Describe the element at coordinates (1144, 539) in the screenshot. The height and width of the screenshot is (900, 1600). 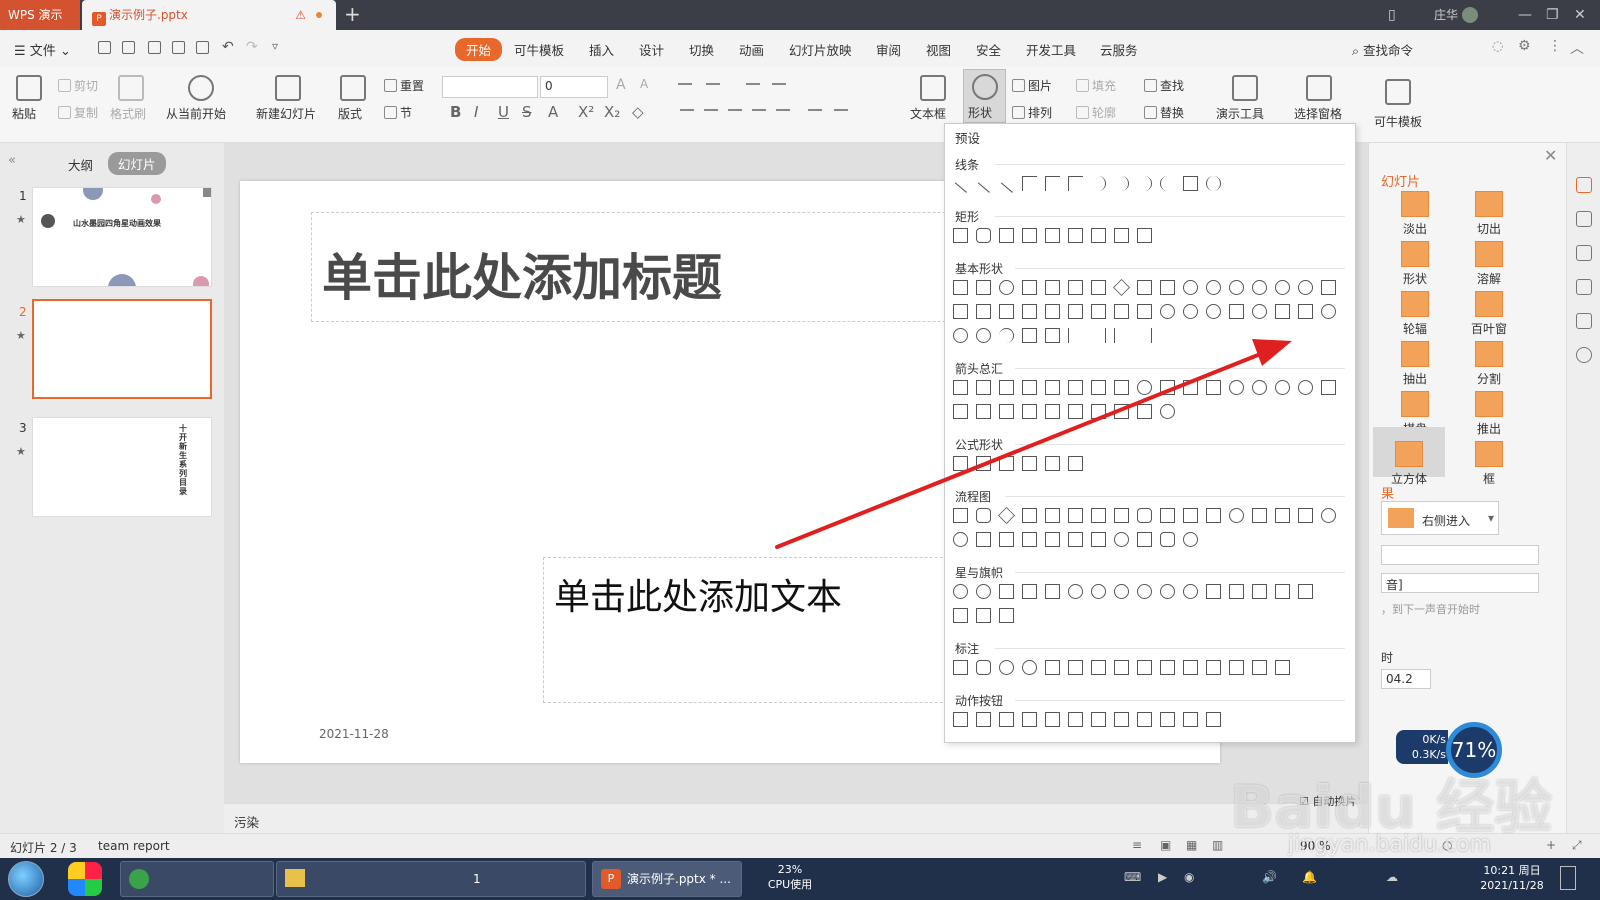
I see `magnetic-disk-shape` at that location.